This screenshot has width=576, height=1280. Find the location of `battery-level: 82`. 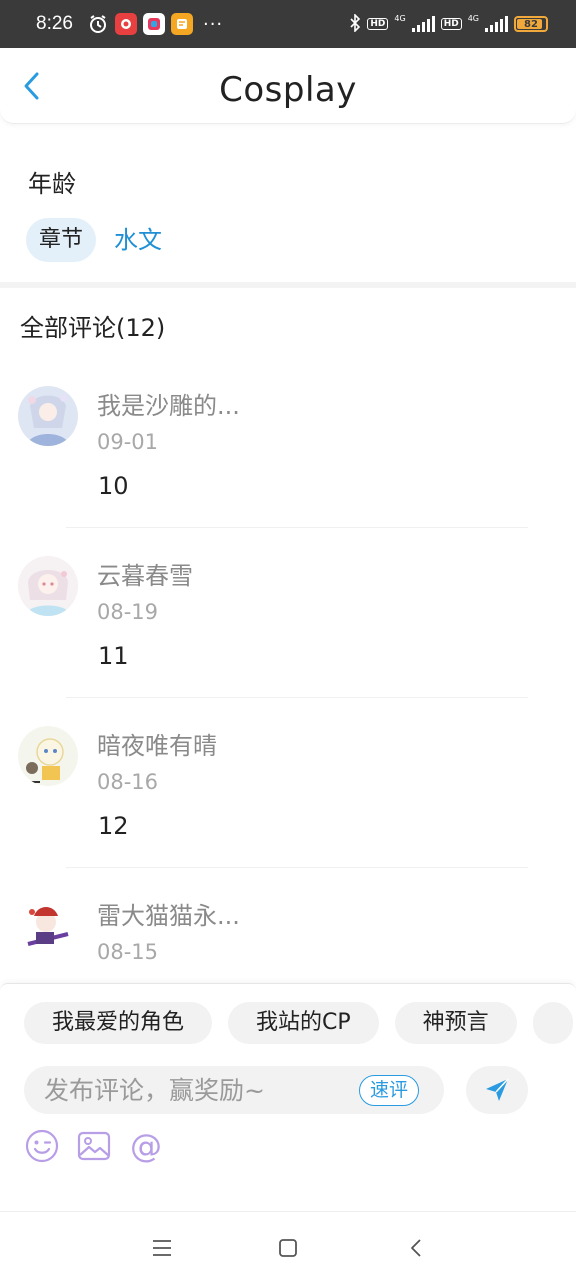

battery-level: 82 is located at coordinates (531, 24).